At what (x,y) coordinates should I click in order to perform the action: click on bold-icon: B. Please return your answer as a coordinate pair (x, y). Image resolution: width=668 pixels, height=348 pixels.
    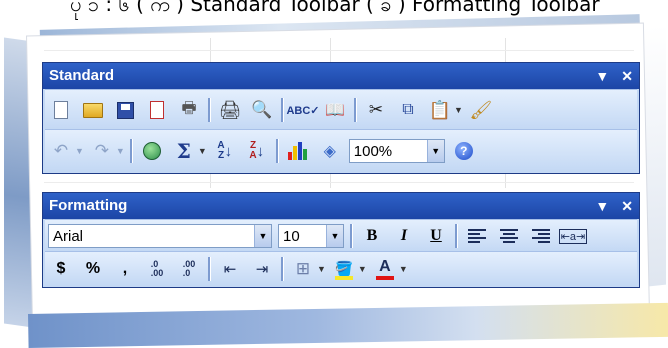
    Looking at the image, I should click on (372, 235).